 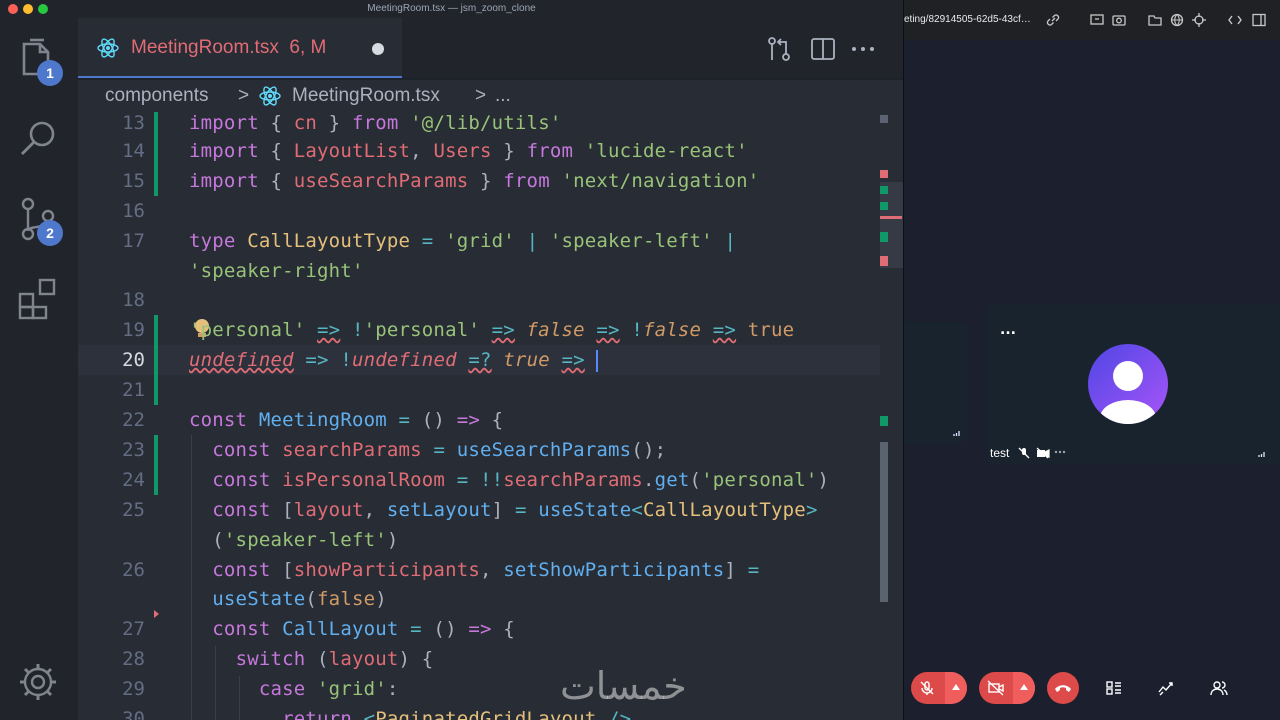 What do you see at coordinates (133, 450) in the screenshot?
I see `line-number: 23` at bounding box center [133, 450].